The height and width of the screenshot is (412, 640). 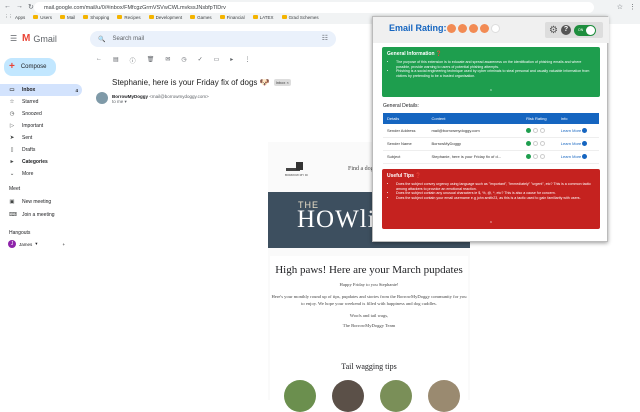 What do you see at coordinates (41, 174) in the screenshot?
I see `sidebar-item-more: ⌄ More` at bounding box center [41, 174].